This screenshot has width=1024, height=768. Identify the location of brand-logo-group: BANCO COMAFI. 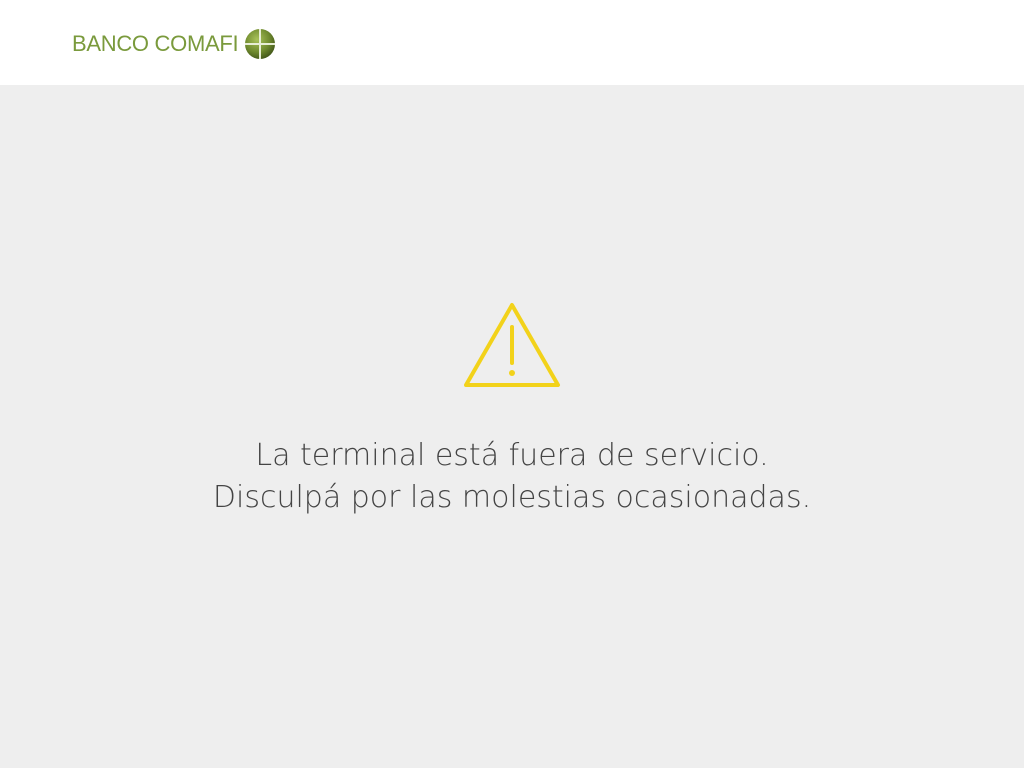
(174, 44).